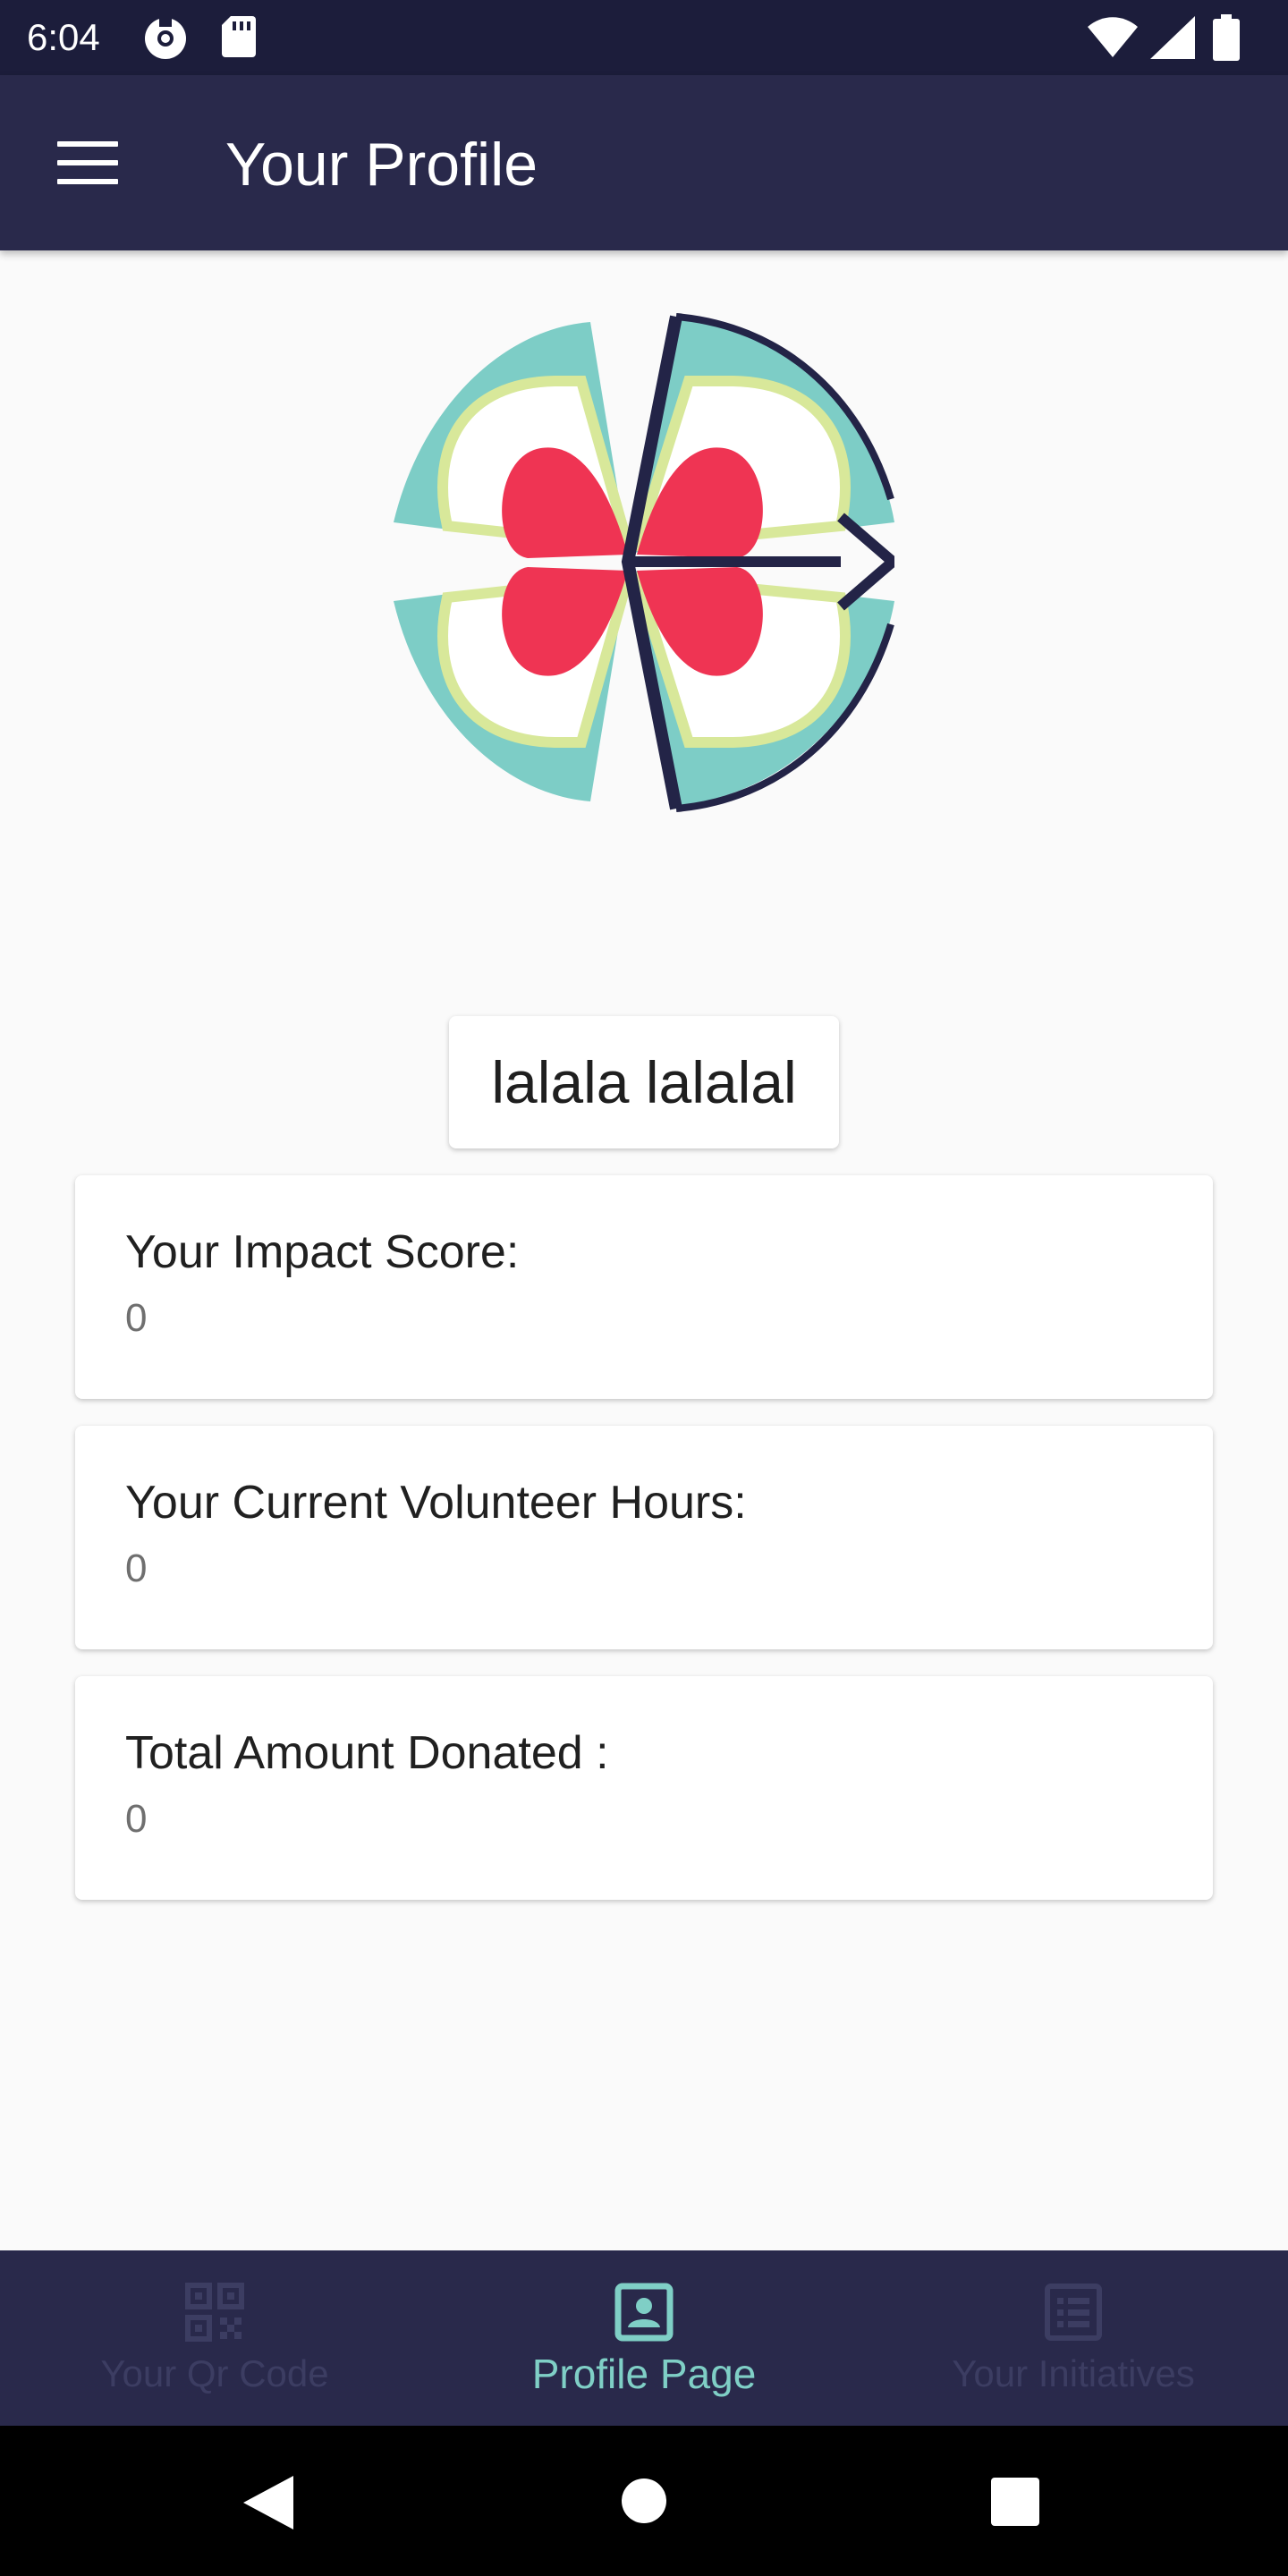 The image size is (1288, 2576). What do you see at coordinates (644, 2503) in the screenshot?
I see `home-icon` at bounding box center [644, 2503].